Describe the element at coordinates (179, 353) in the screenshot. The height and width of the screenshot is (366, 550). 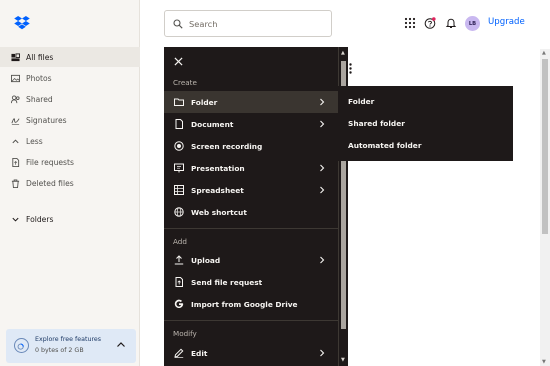
I see `edit-icon` at that location.